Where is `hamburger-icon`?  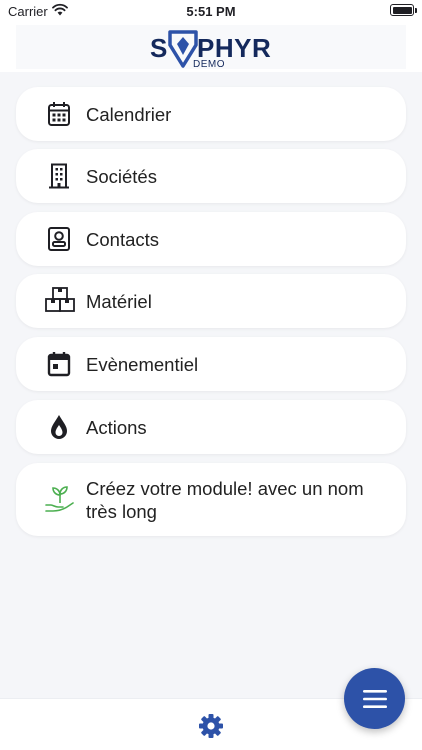
hamburger-icon is located at coordinates (374, 698).